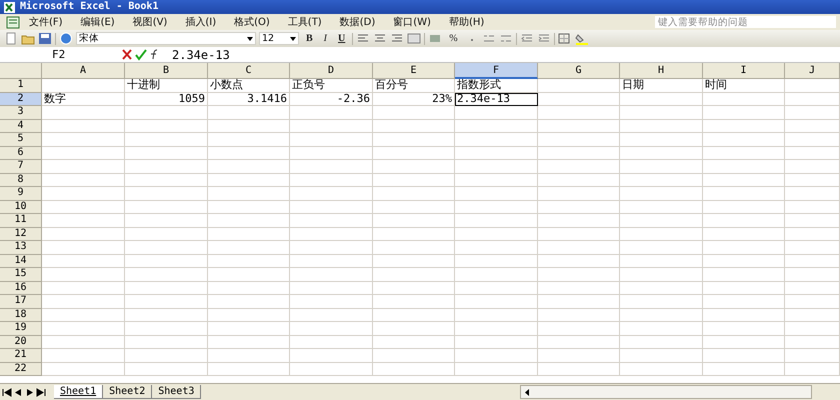 The height and width of the screenshot is (400, 840). I want to click on column-header: F, so click(496, 71).